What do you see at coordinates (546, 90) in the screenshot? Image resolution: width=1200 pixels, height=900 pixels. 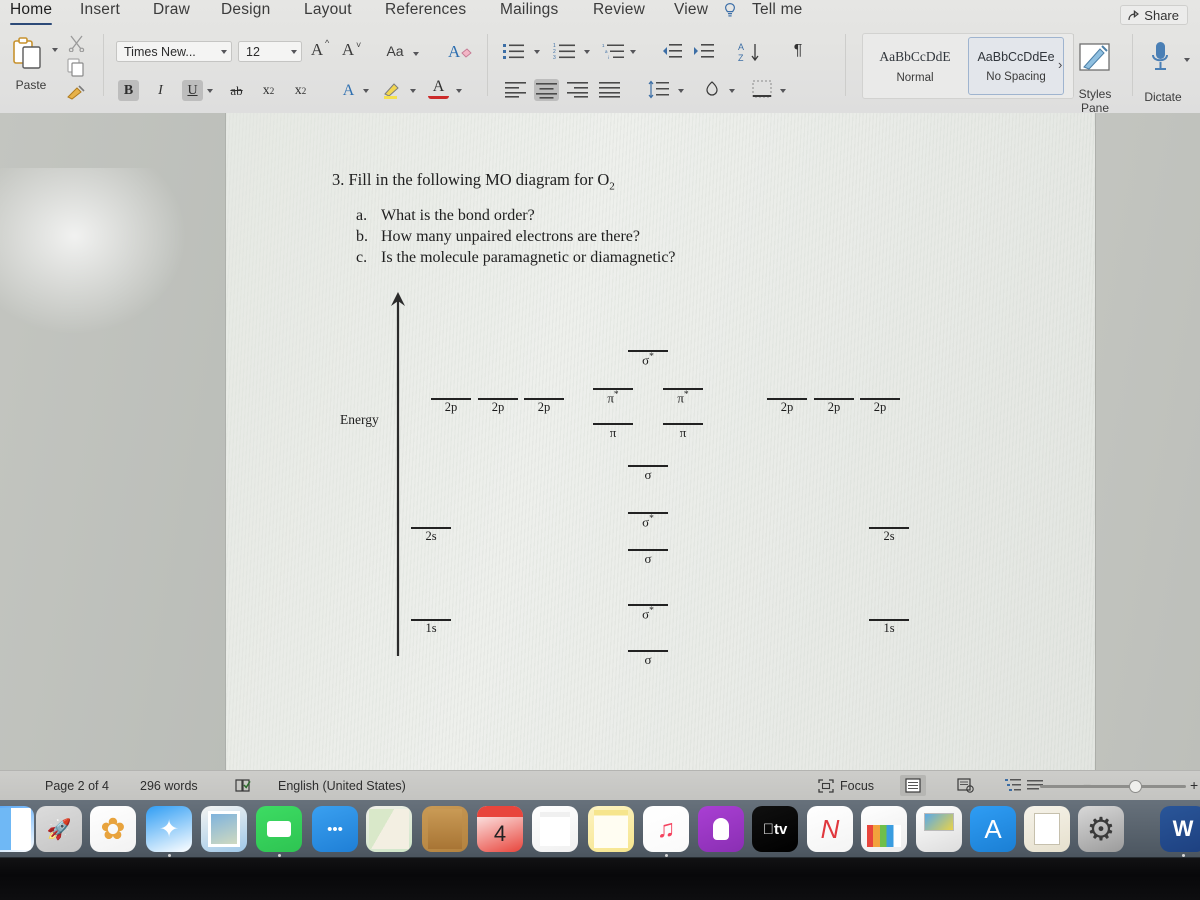 I see `align-center-button` at bounding box center [546, 90].